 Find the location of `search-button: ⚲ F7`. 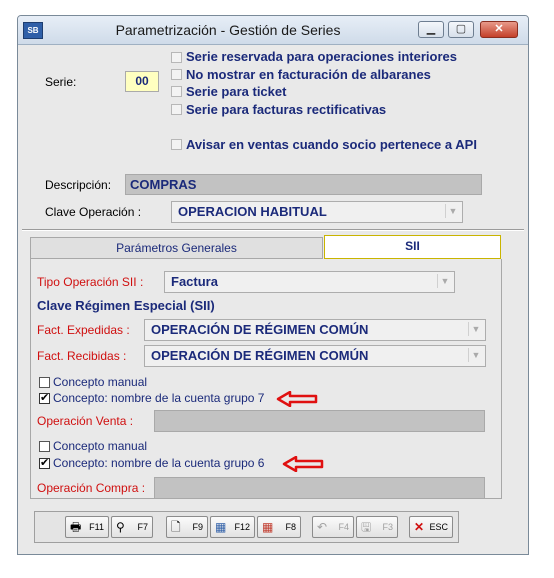

search-button: ⚲ F7 is located at coordinates (132, 527).